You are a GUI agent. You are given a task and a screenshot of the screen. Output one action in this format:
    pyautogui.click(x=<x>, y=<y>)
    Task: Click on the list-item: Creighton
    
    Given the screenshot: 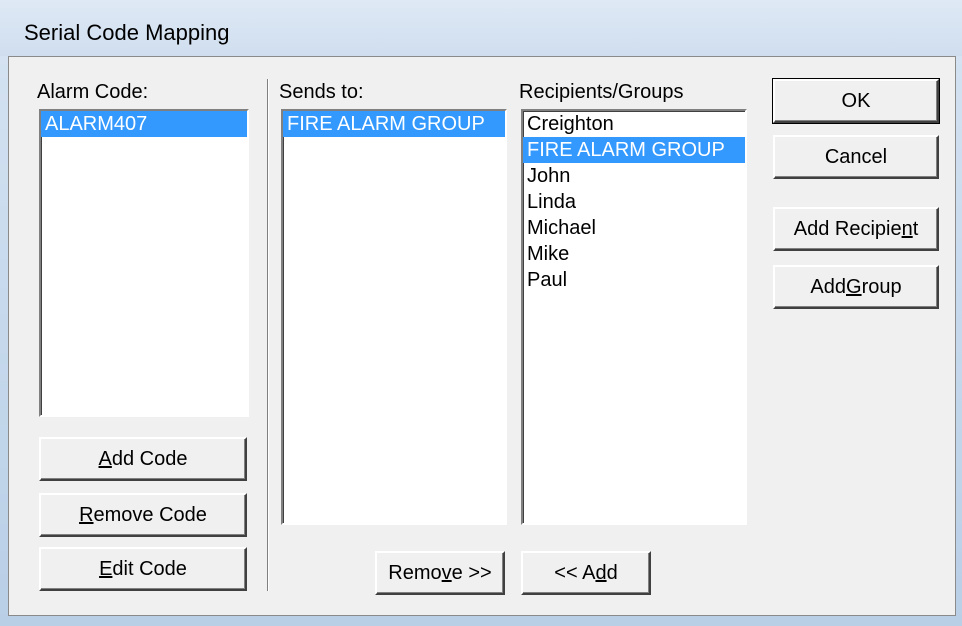 What is the action you would take?
    pyautogui.click(x=634, y=124)
    